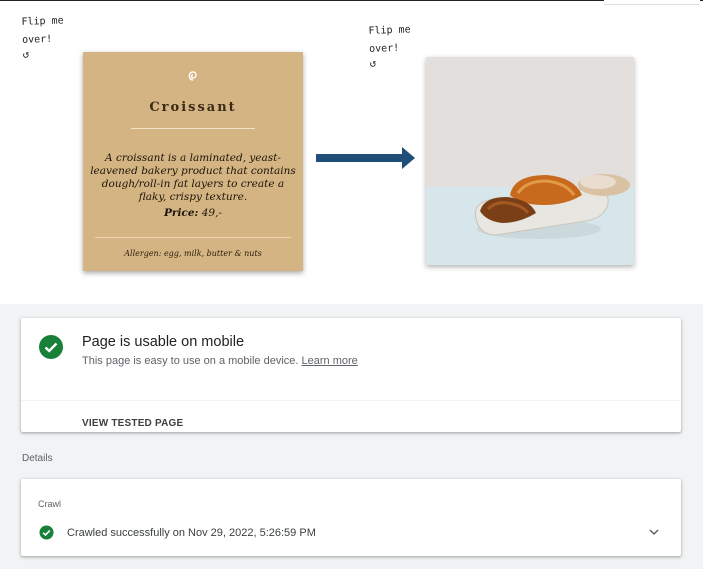  I want to click on crawl-section-label: Crawl, so click(50, 504).